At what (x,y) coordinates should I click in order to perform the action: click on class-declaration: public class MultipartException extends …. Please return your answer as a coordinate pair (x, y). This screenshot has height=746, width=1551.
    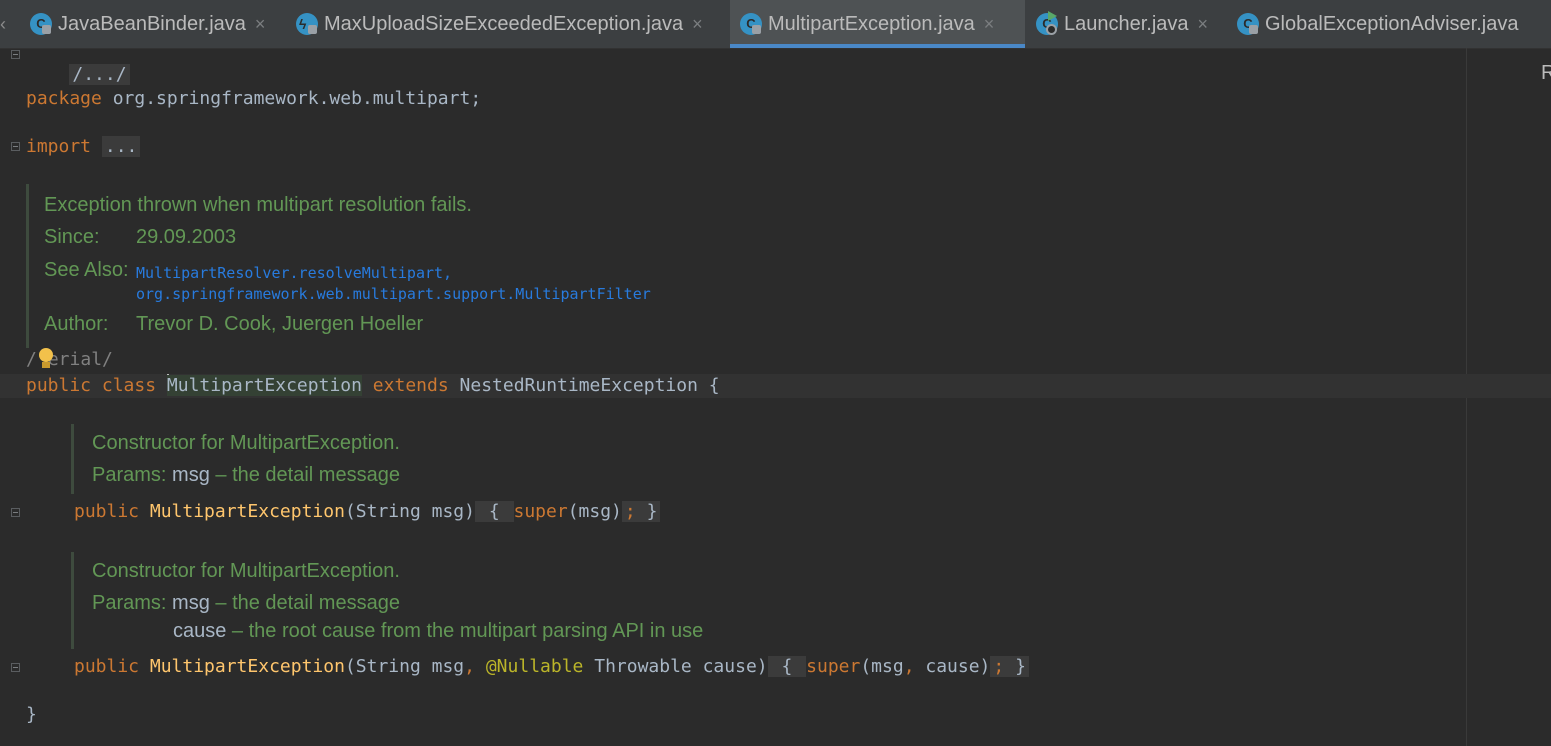
    Looking at the image, I should click on (373, 385).